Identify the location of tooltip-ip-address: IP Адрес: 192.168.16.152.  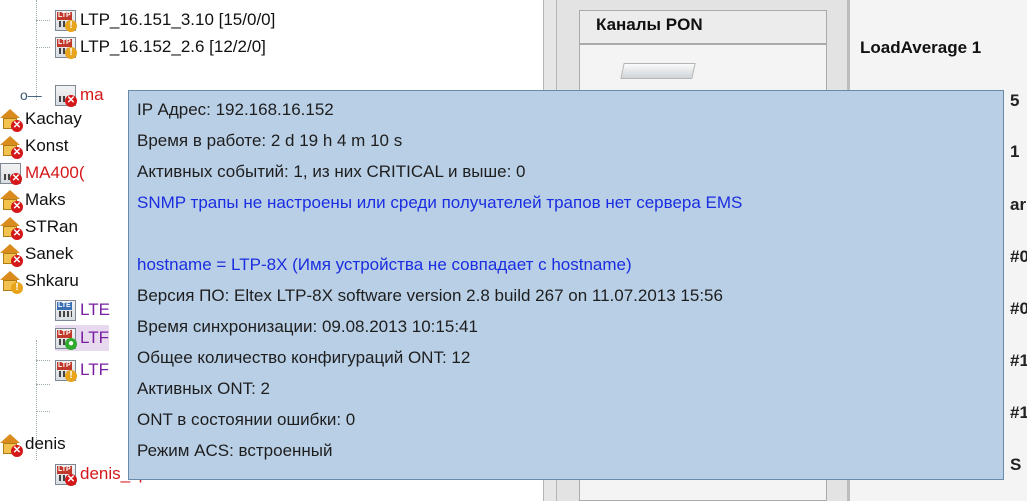
(235, 109).